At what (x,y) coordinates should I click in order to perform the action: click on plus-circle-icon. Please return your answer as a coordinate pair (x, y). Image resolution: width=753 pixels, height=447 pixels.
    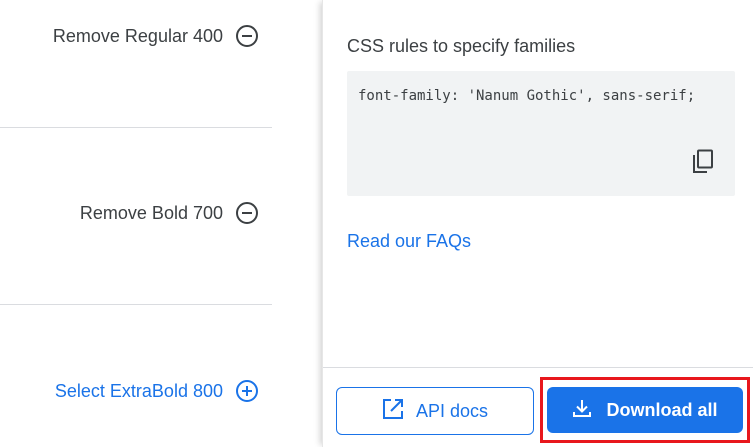
    Looking at the image, I should click on (247, 391).